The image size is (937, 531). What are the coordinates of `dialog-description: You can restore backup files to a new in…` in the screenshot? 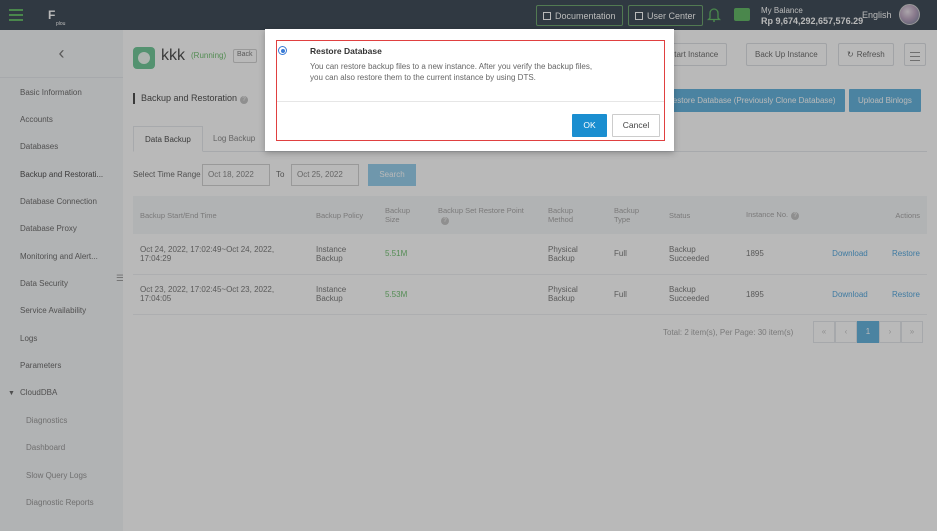 It's located at (451, 72).